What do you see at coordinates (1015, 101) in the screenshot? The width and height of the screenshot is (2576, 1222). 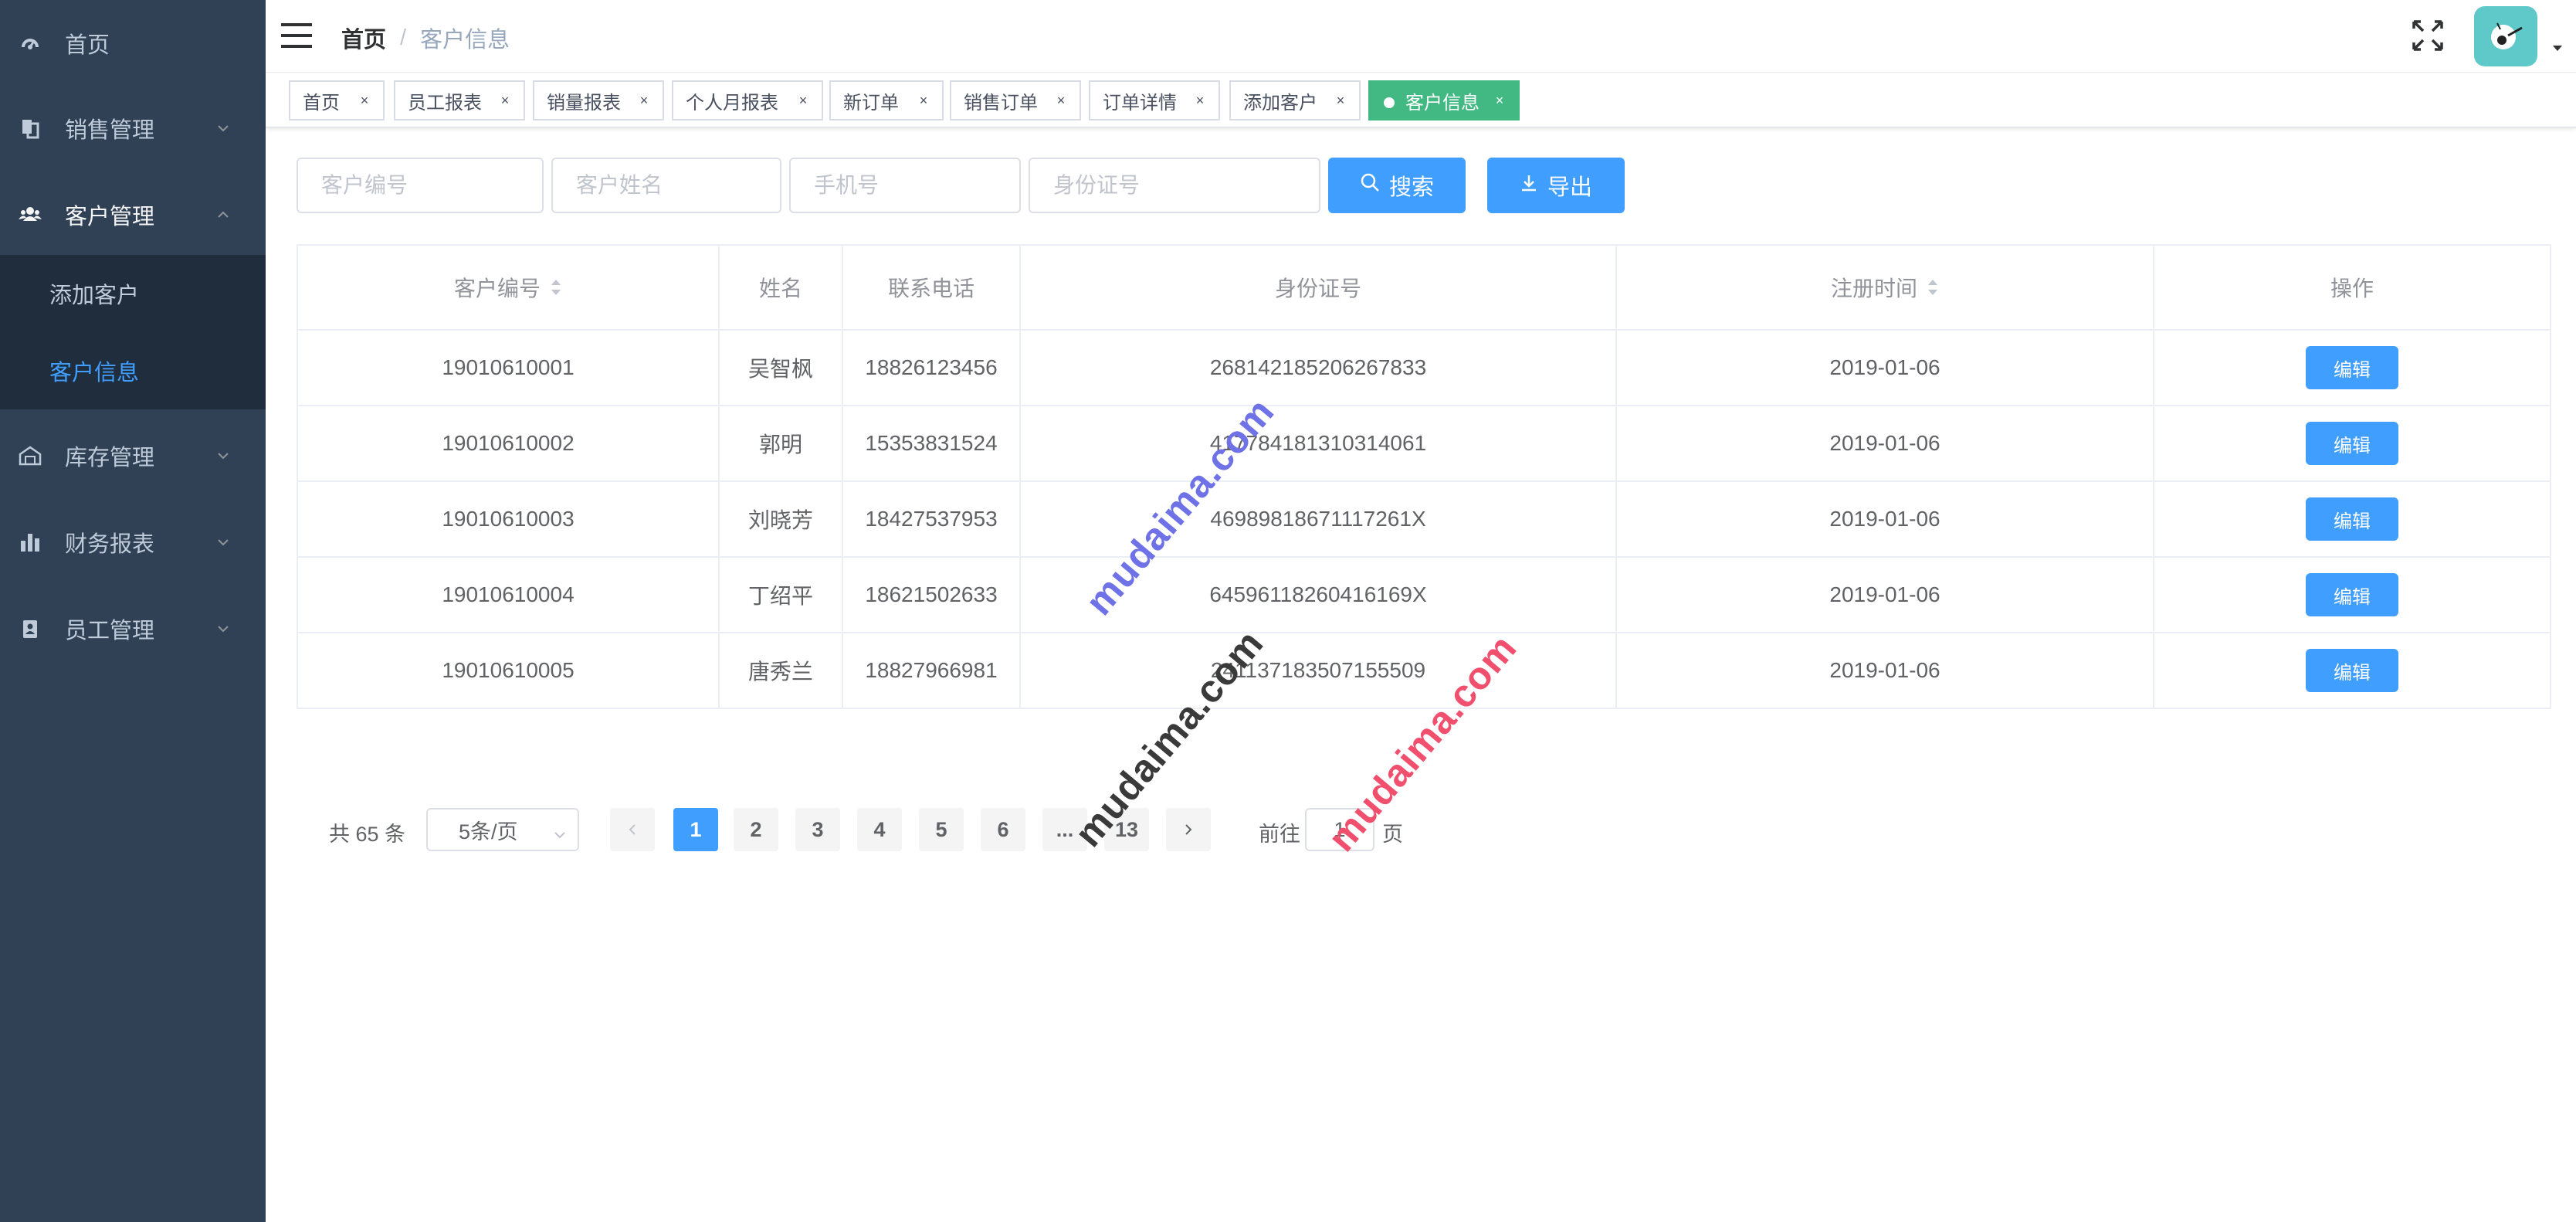 I see `tag-sales-order: 销售订单 ×` at bounding box center [1015, 101].